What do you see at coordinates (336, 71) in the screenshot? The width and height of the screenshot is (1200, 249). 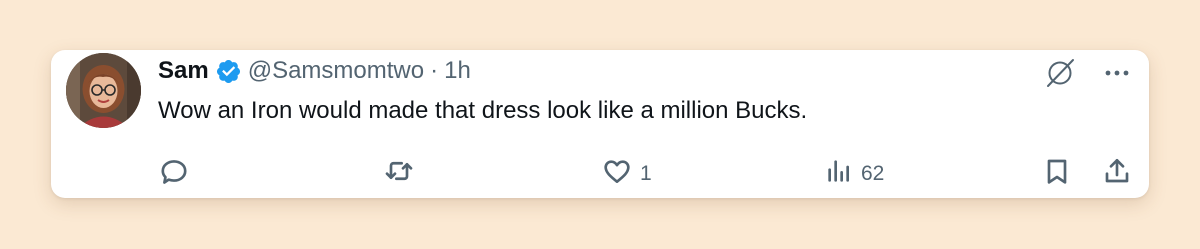 I see `author-handle: @Samsmomtwo` at bounding box center [336, 71].